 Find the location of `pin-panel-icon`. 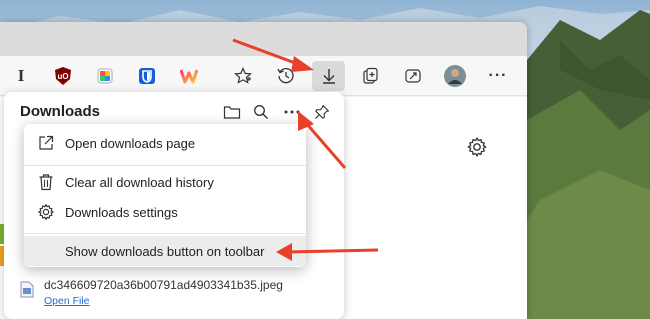

pin-panel-icon is located at coordinates (322, 112).